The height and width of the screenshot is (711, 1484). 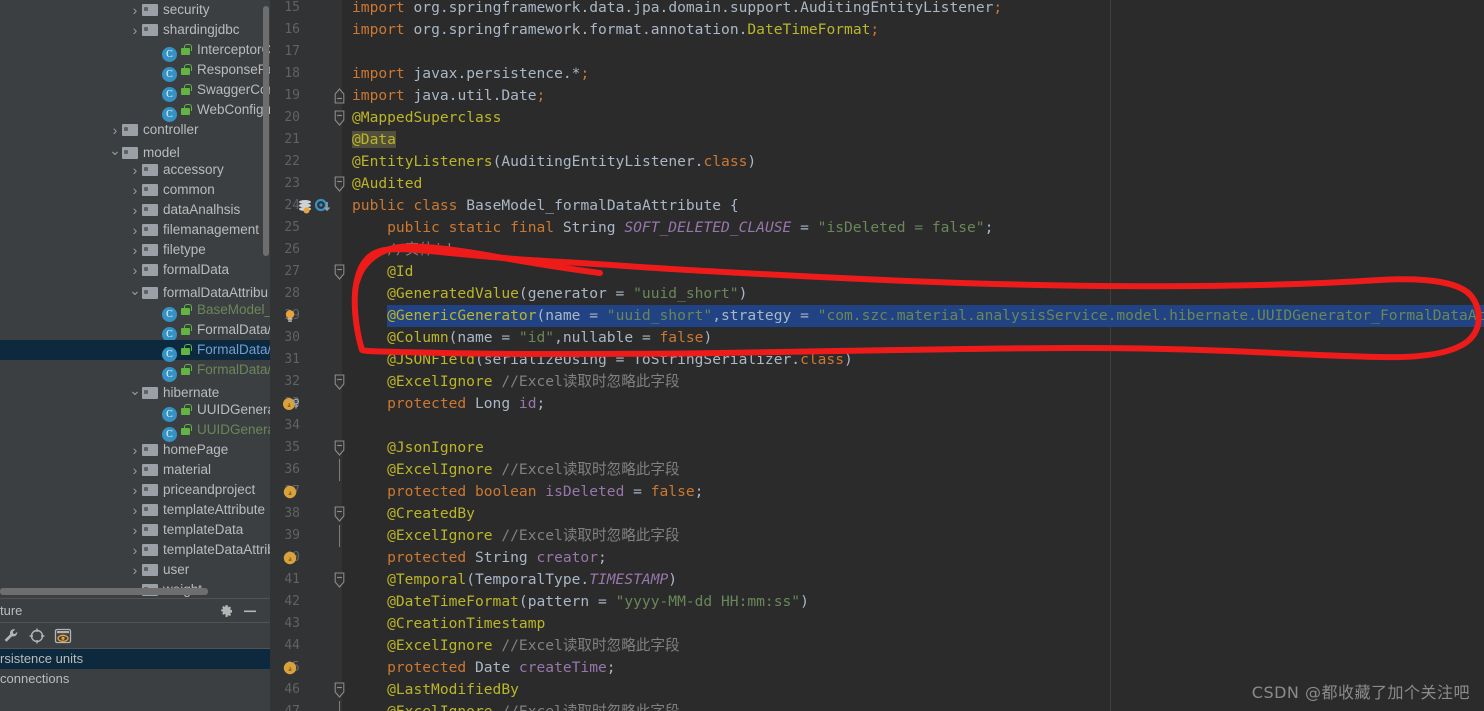 I want to click on tree-item-templatedataattrib: › templateDataAttrib, so click(x=135, y=550).